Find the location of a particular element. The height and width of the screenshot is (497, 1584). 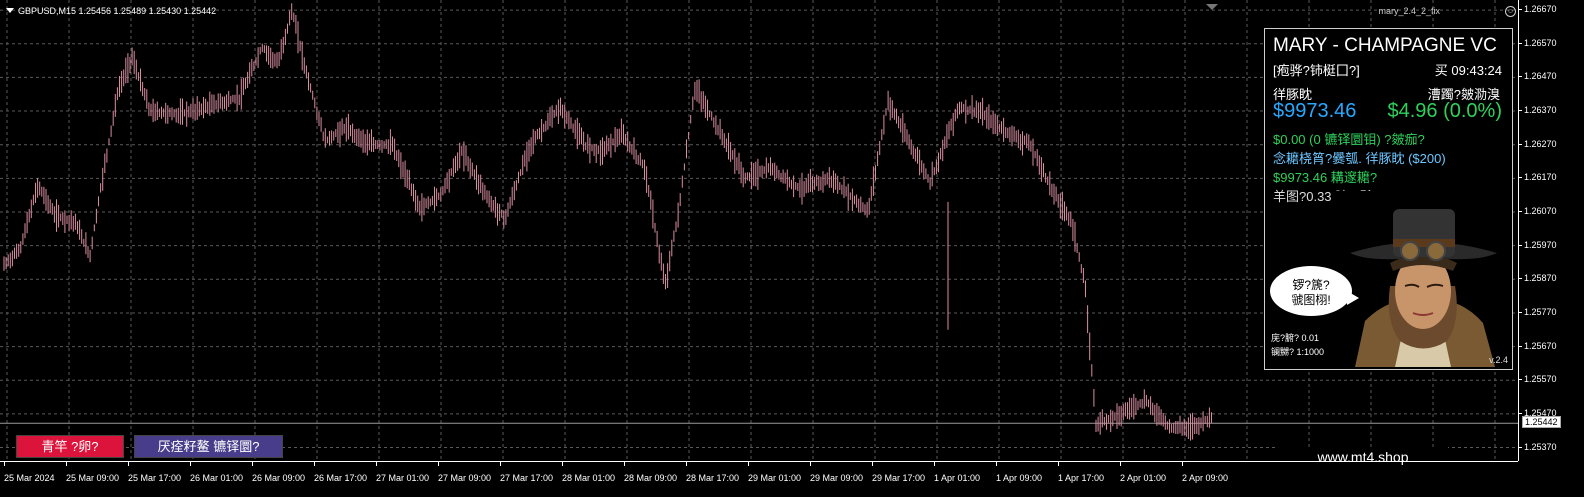

price-tick-label: 1.26070 is located at coordinates (1538, 210).